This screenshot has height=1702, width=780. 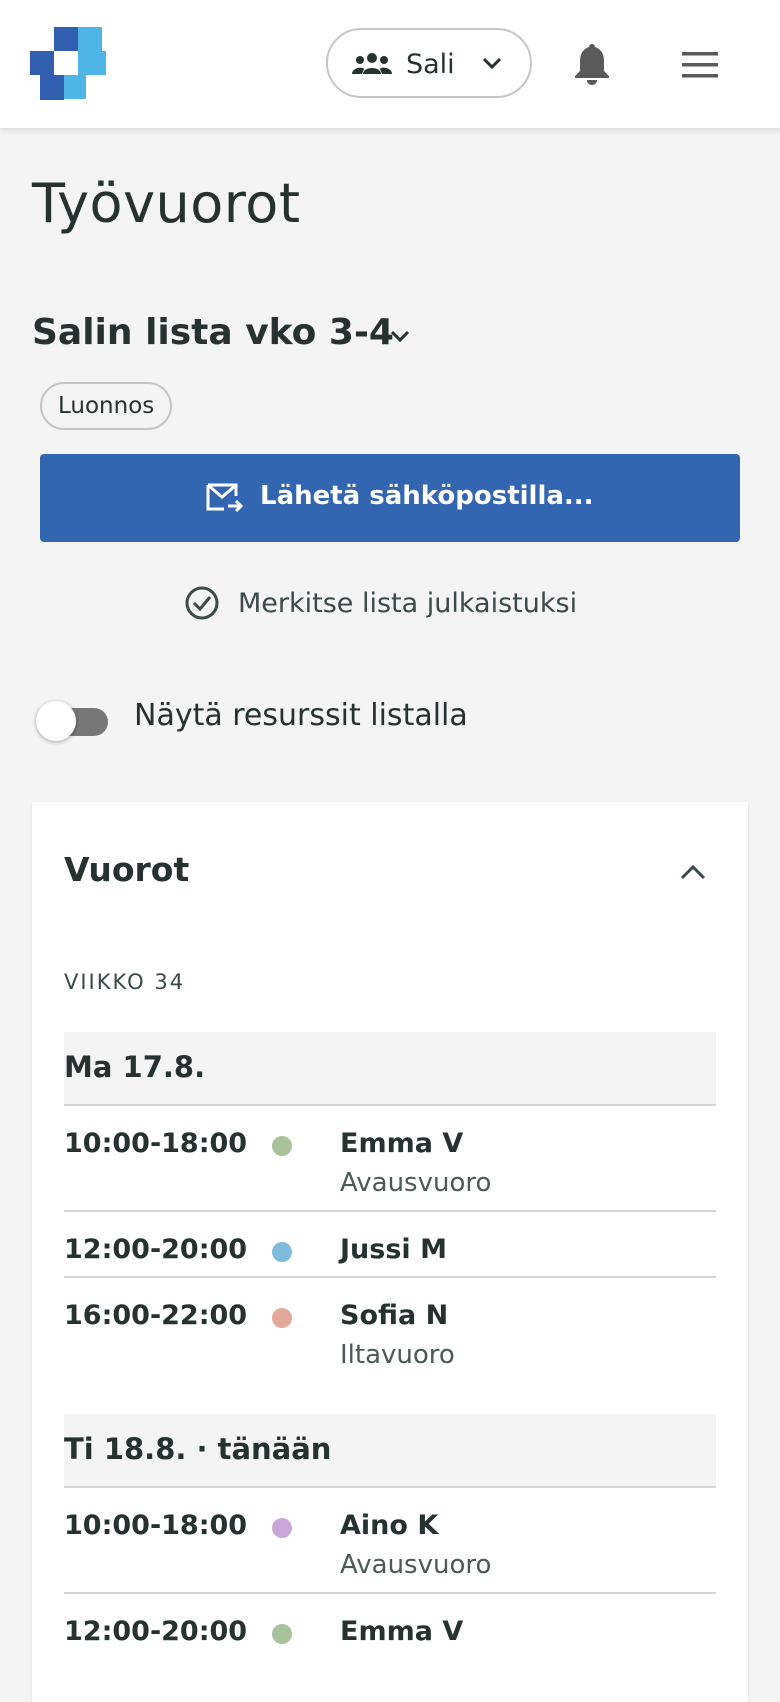 What do you see at coordinates (156, 1315) in the screenshot?
I see `shift-time: 16:00-22:00` at bounding box center [156, 1315].